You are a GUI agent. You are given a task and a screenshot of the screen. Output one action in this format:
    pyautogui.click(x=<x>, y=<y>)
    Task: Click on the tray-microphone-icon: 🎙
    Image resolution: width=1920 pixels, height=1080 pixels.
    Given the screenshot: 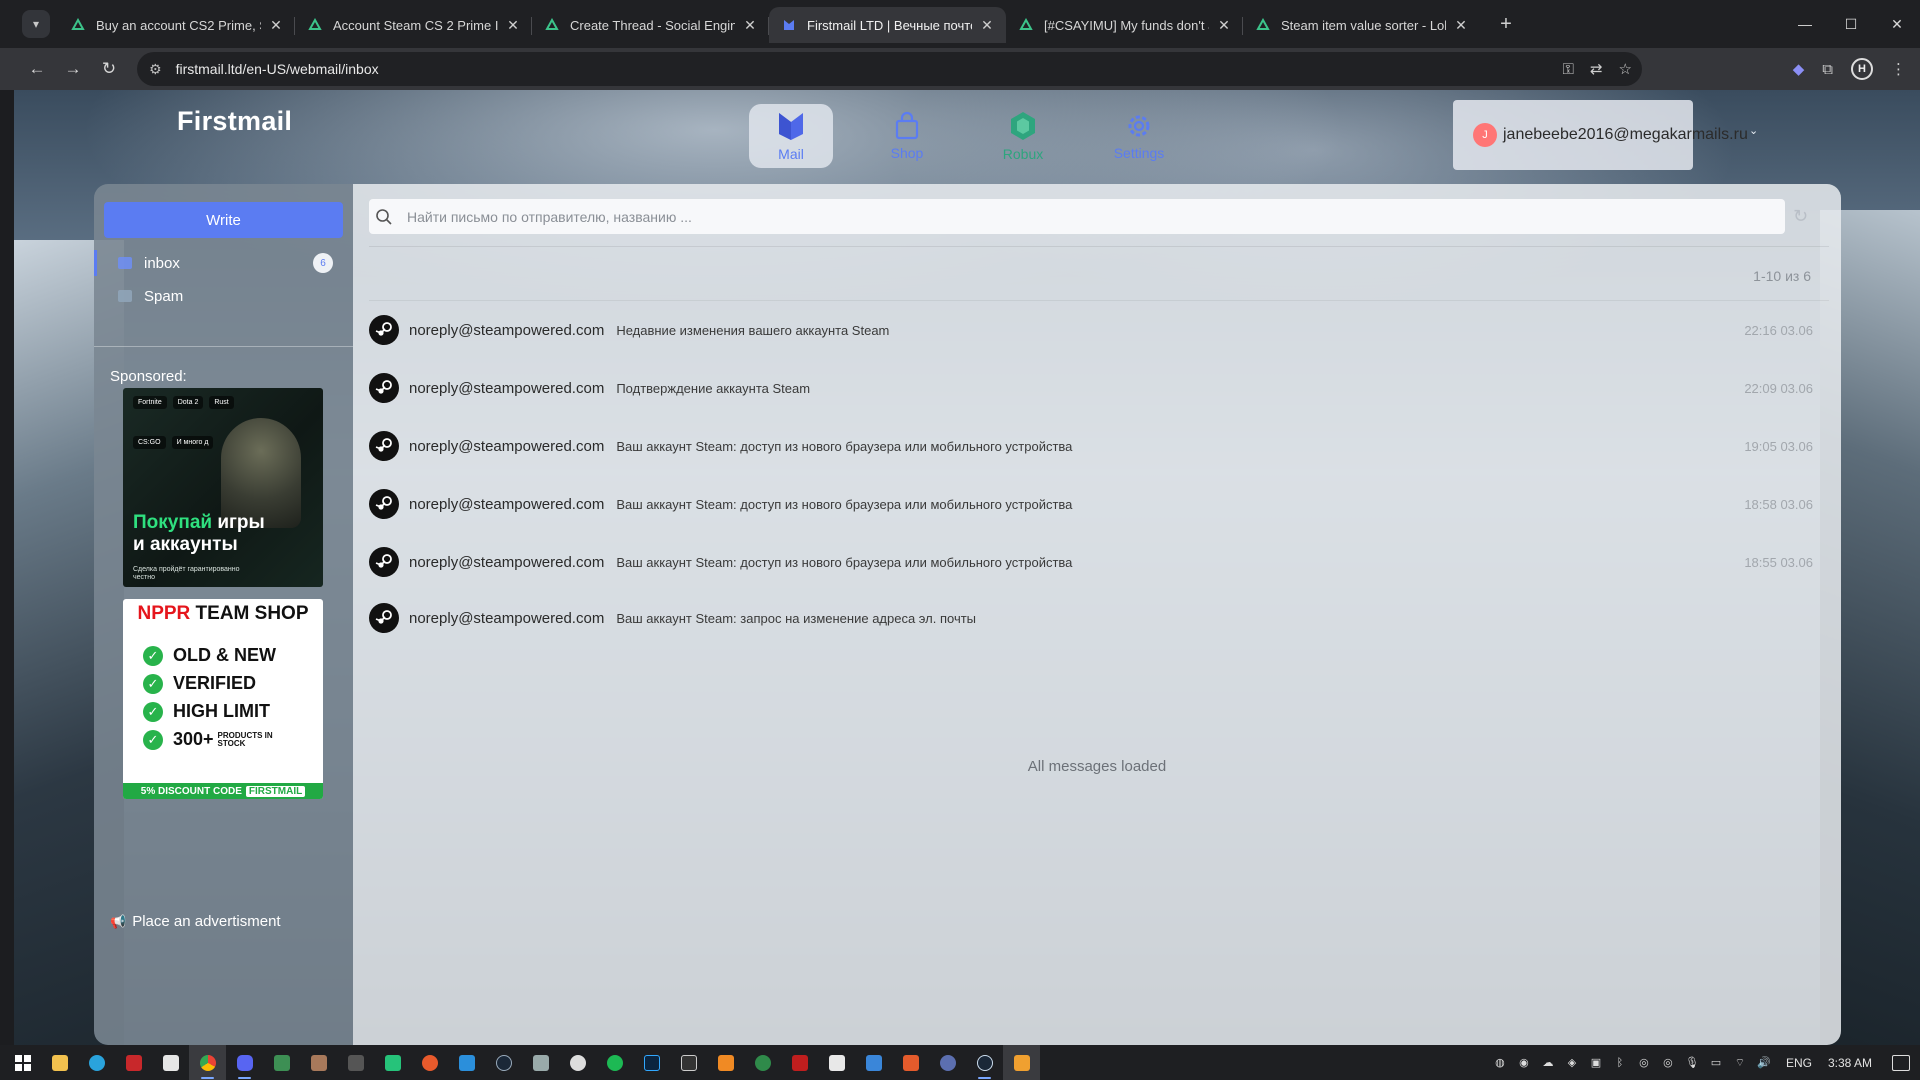 What is the action you would take?
    pyautogui.click(x=1692, y=1063)
    